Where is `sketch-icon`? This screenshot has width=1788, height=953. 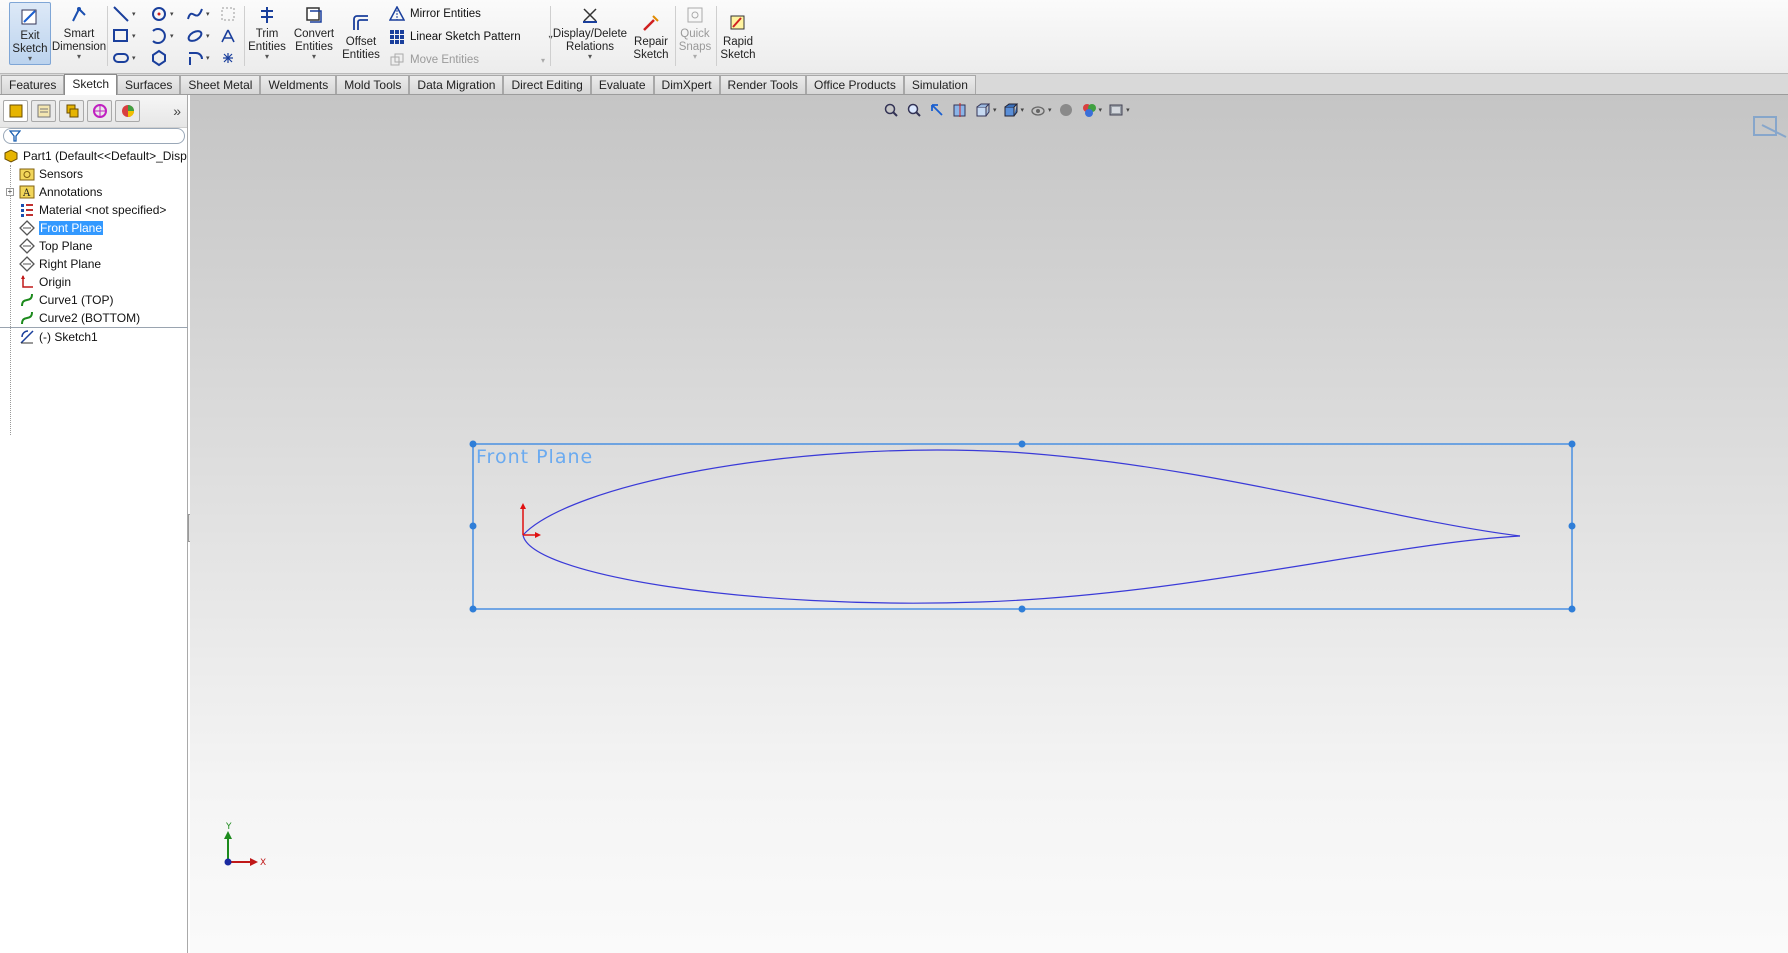
sketch-icon is located at coordinates (27, 337).